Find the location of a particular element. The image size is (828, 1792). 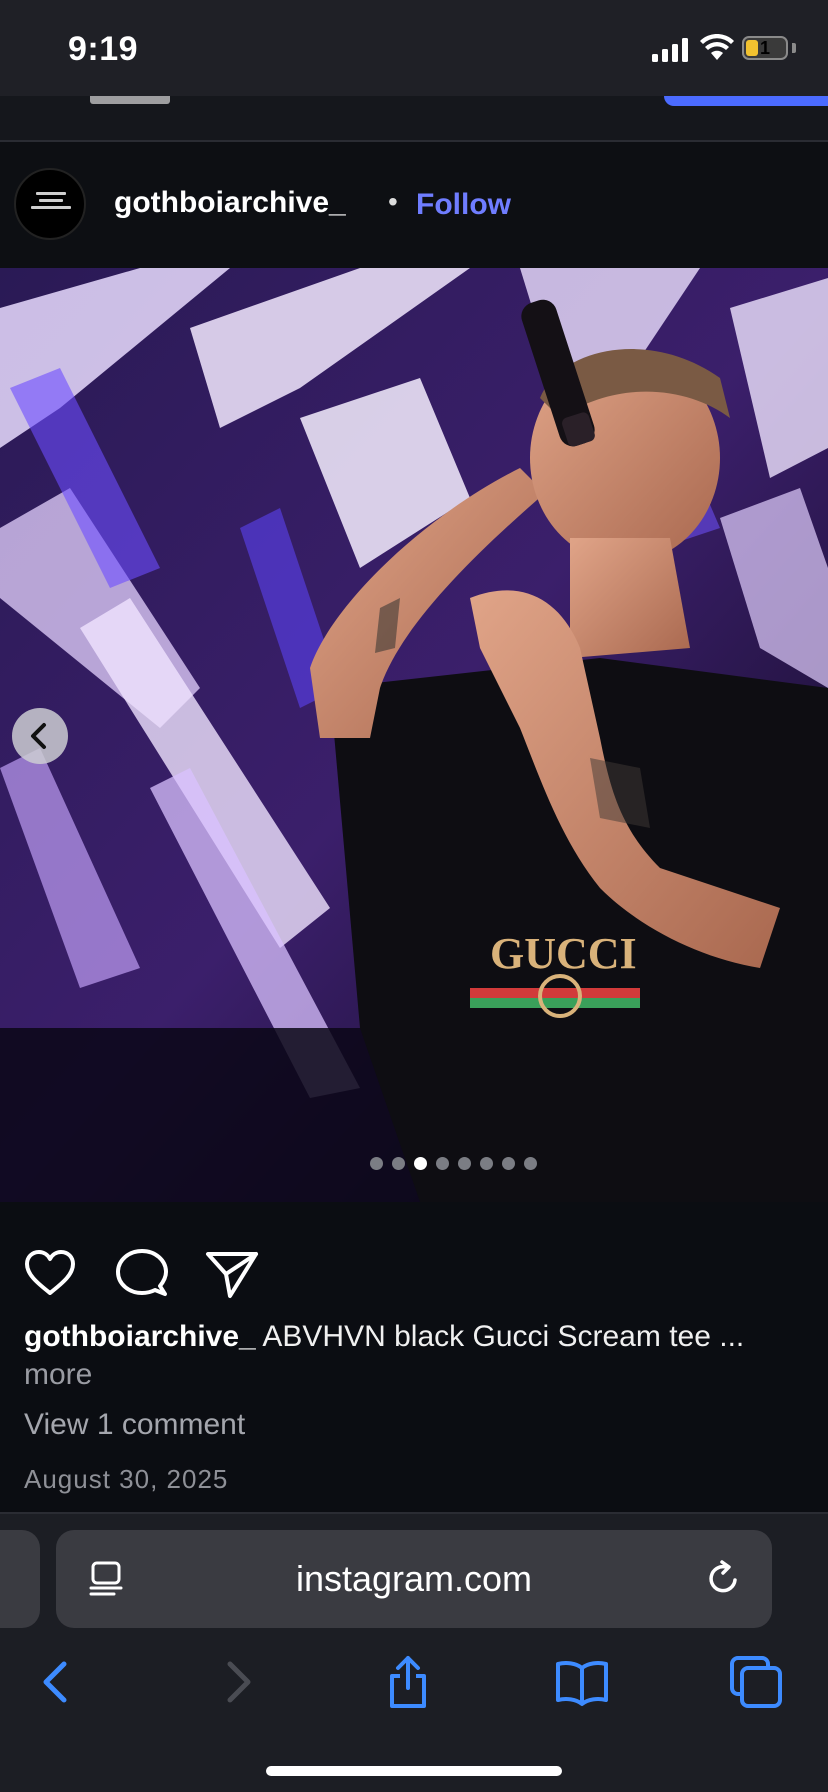

heart-icon is located at coordinates (50, 1274).